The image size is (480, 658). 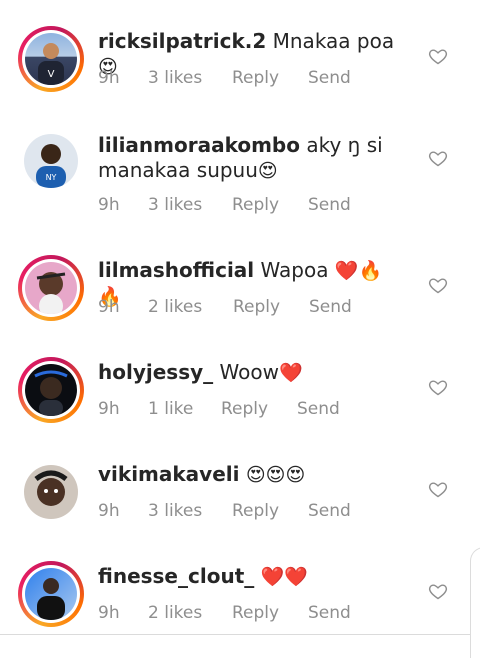 What do you see at coordinates (475, 602) in the screenshot?
I see `side-panel-edge` at bounding box center [475, 602].